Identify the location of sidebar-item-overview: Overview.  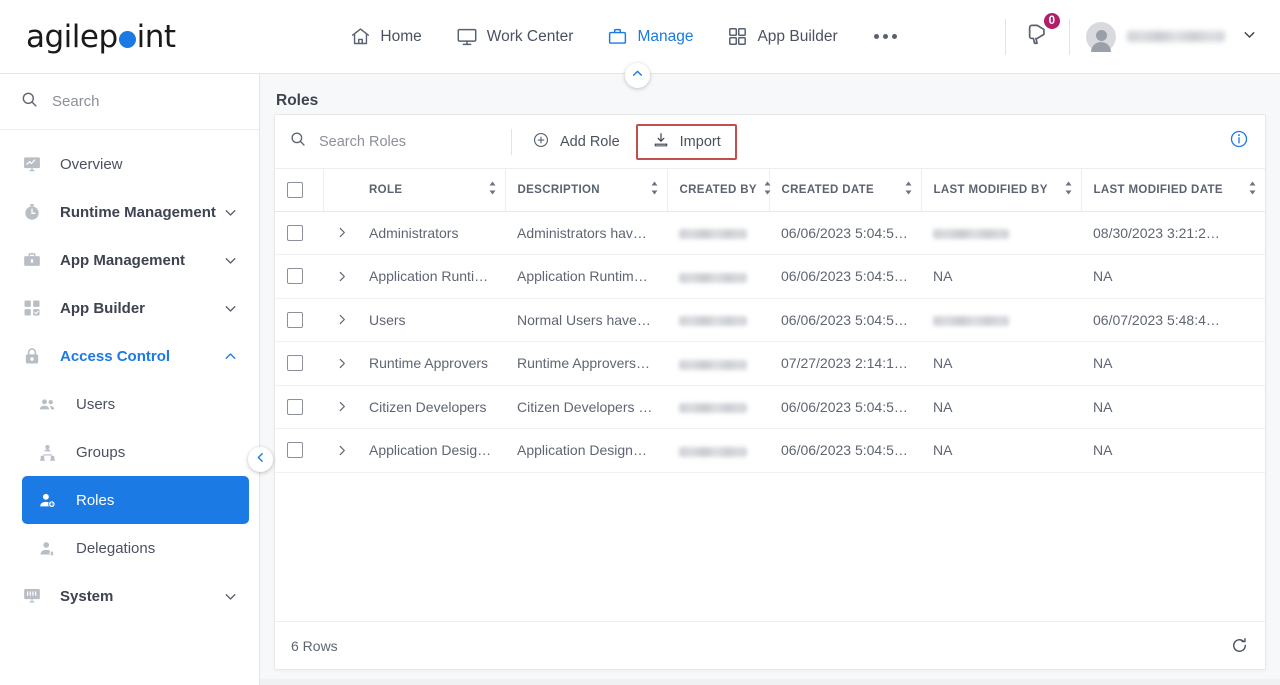
(129, 164).